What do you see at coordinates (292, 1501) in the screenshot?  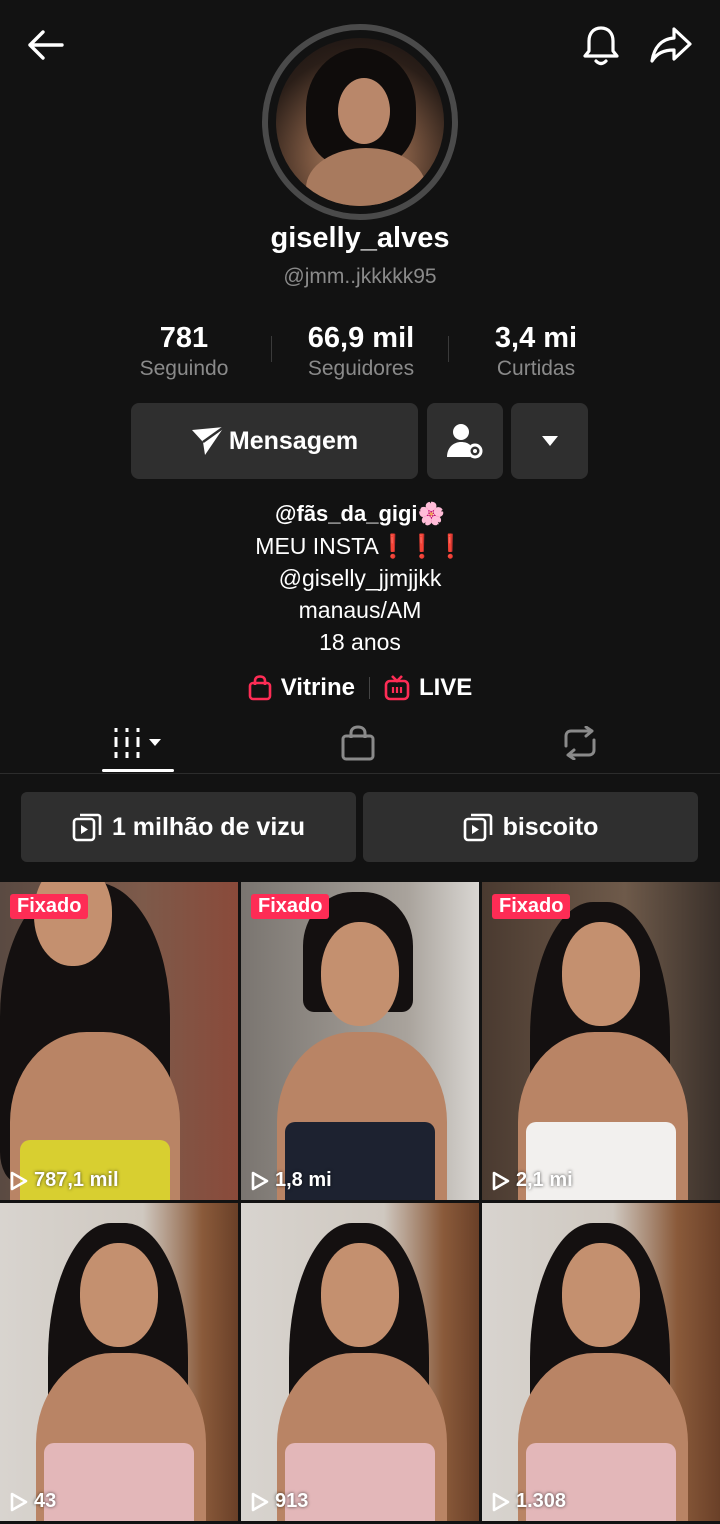 I see `view-count-value: 913` at bounding box center [292, 1501].